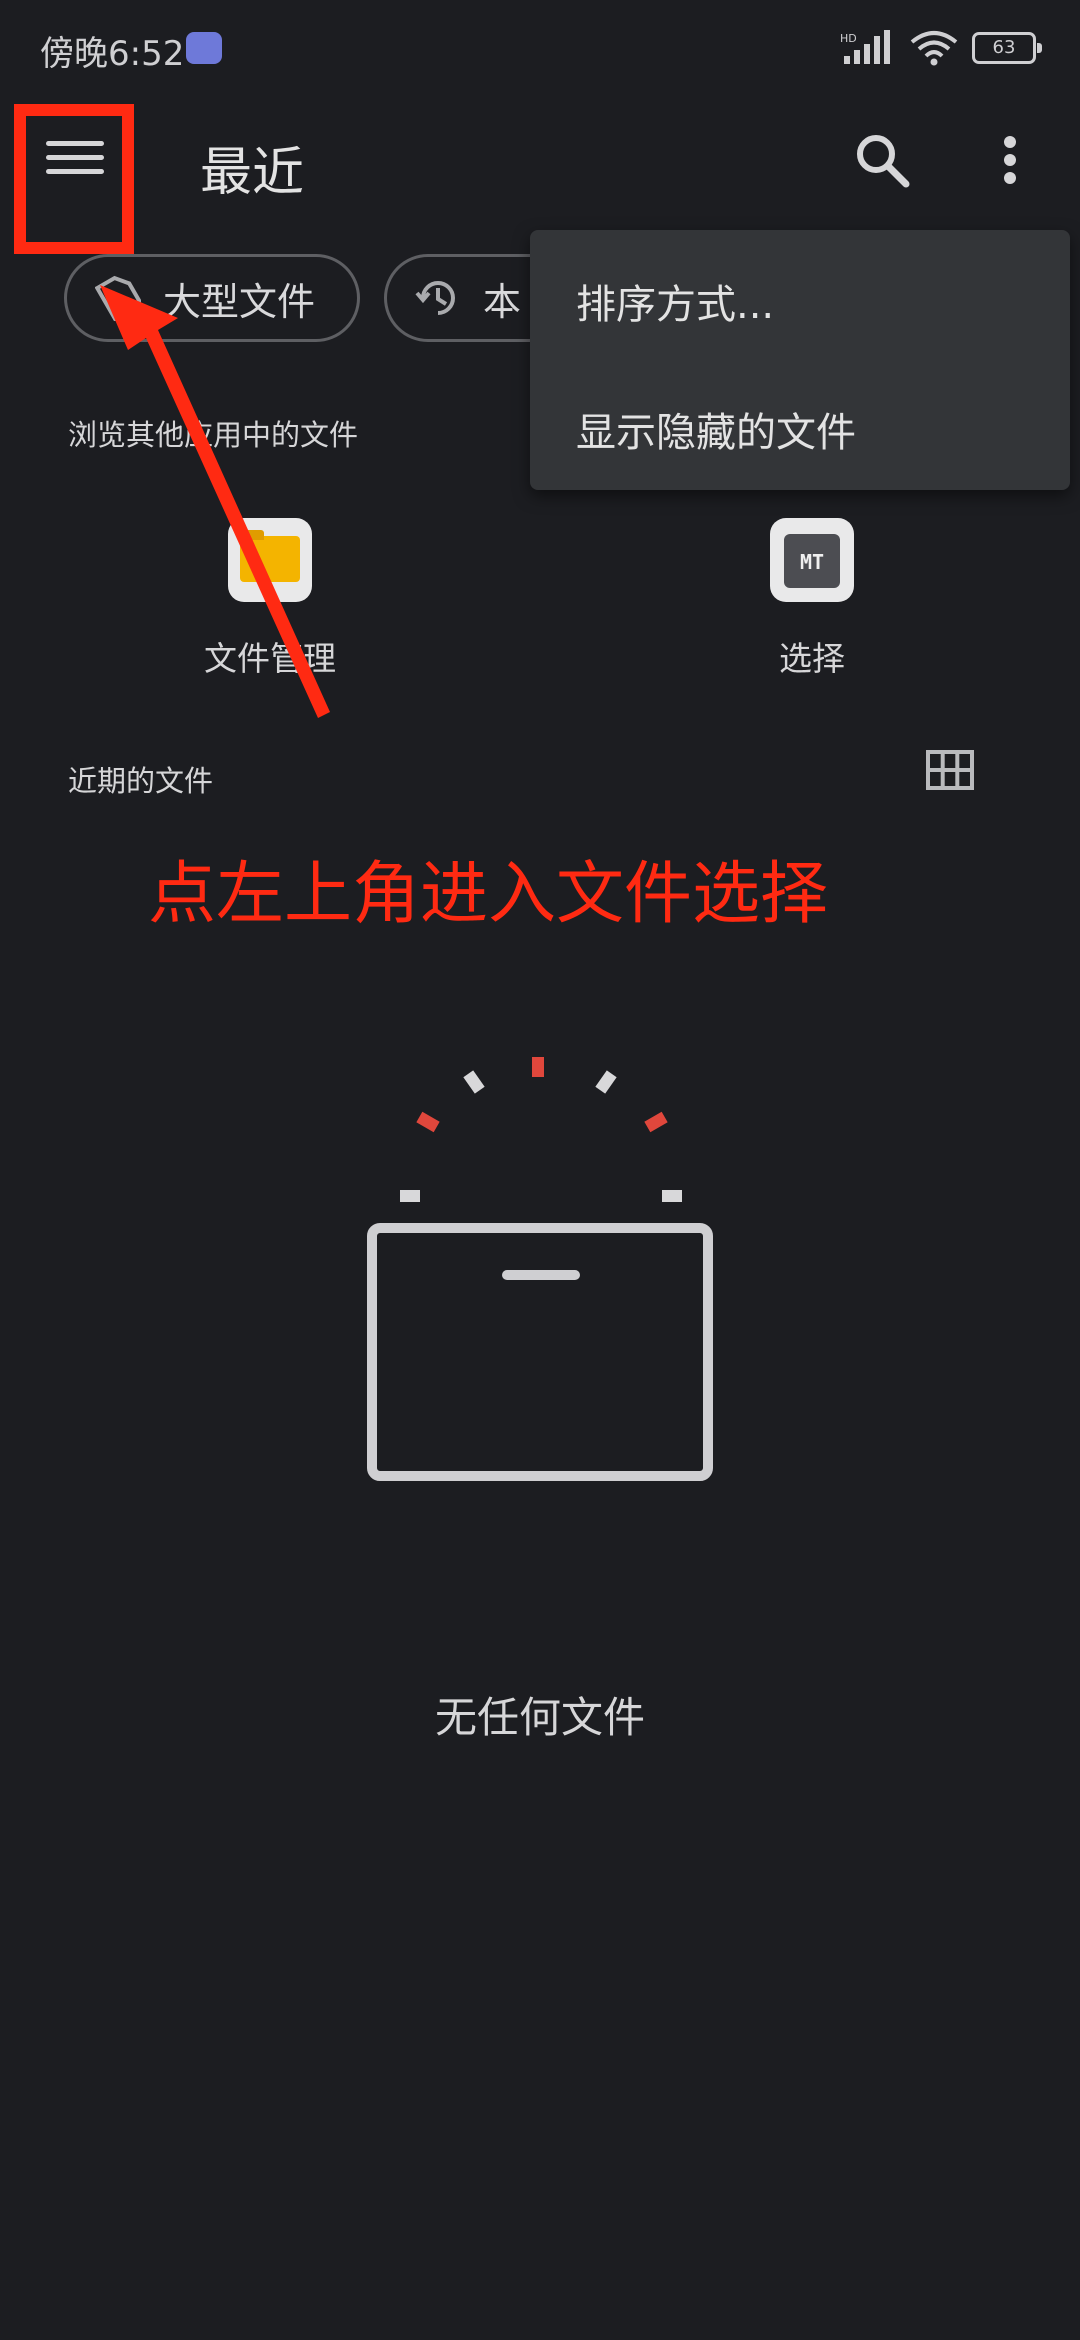  What do you see at coordinates (539, 1717) in the screenshot?
I see `empty-state-message: 无任何文件` at bounding box center [539, 1717].